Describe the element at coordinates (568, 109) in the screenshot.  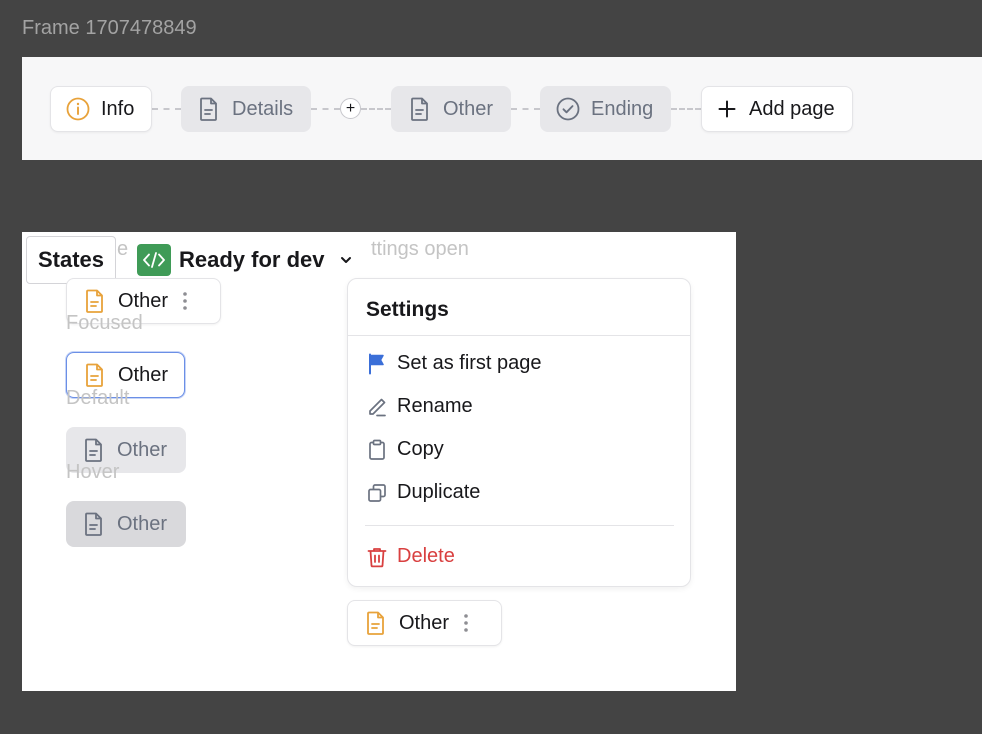
I see `check-circle-icon` at that location.